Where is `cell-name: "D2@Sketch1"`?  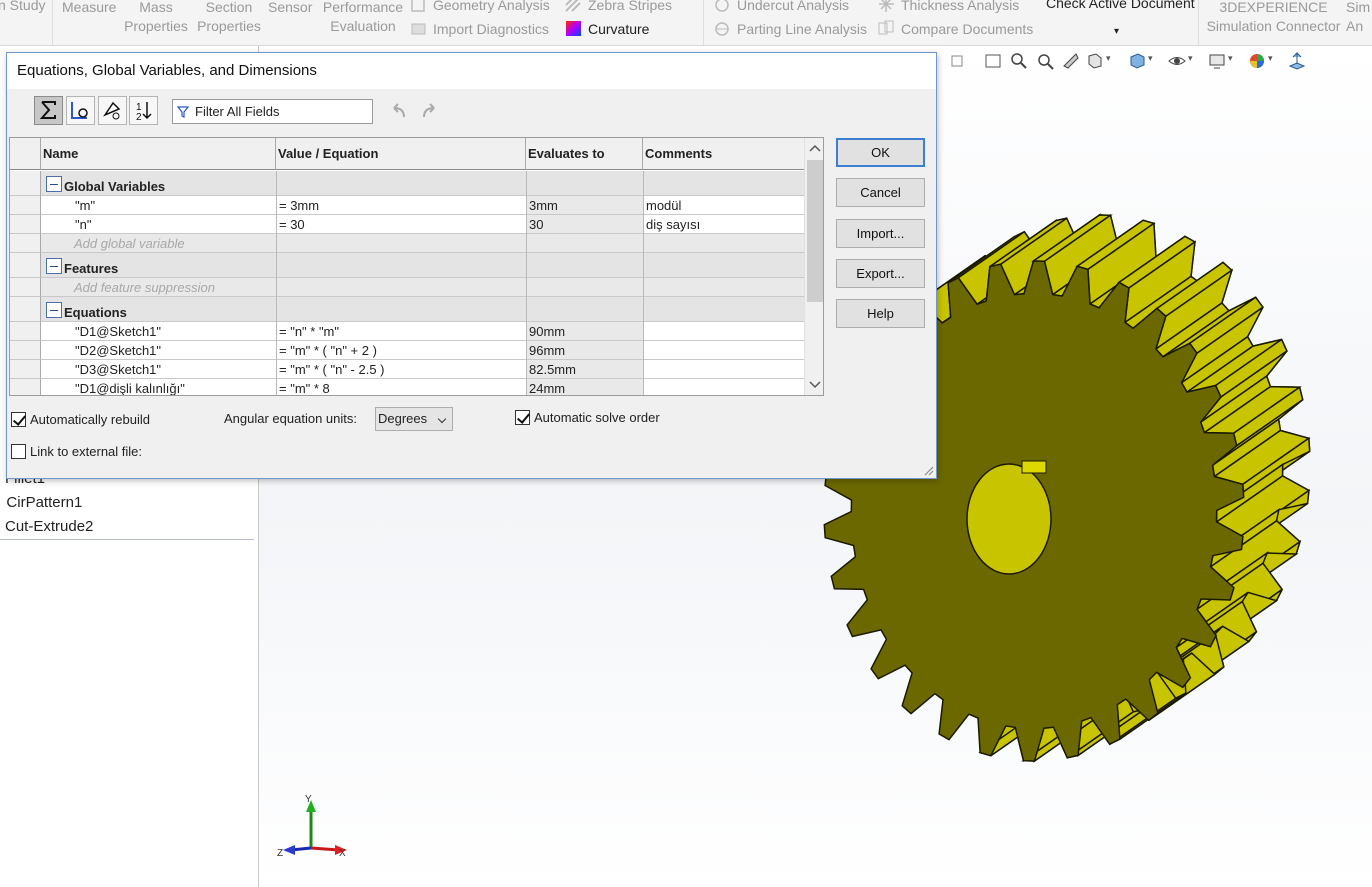
cell-name: "D2@Sketch1" is located at coordinates (117, 351).